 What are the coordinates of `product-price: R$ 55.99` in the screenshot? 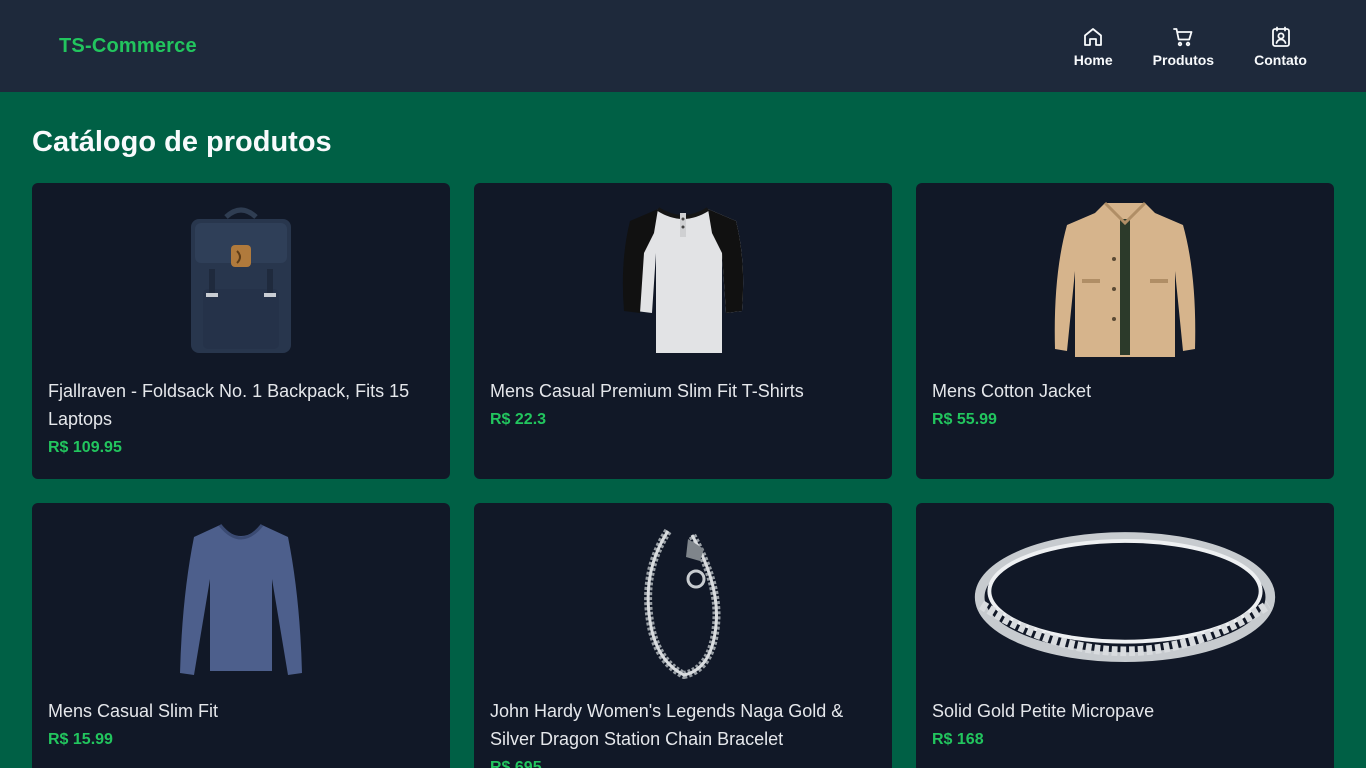 It's located at (964, 419).